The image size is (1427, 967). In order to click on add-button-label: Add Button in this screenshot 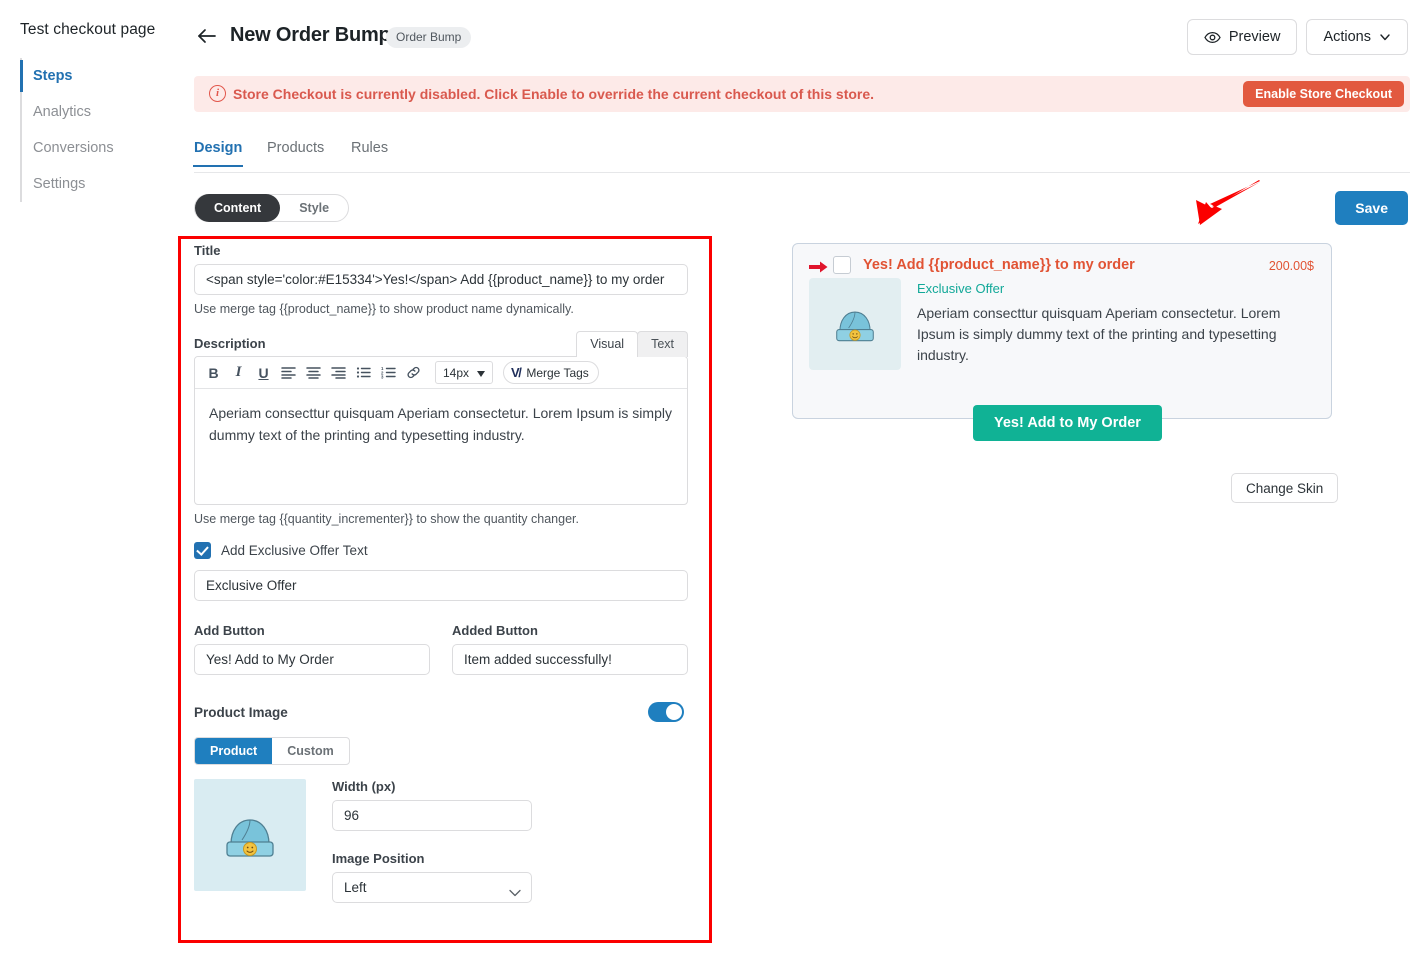, I will do `click(229, 630)`.